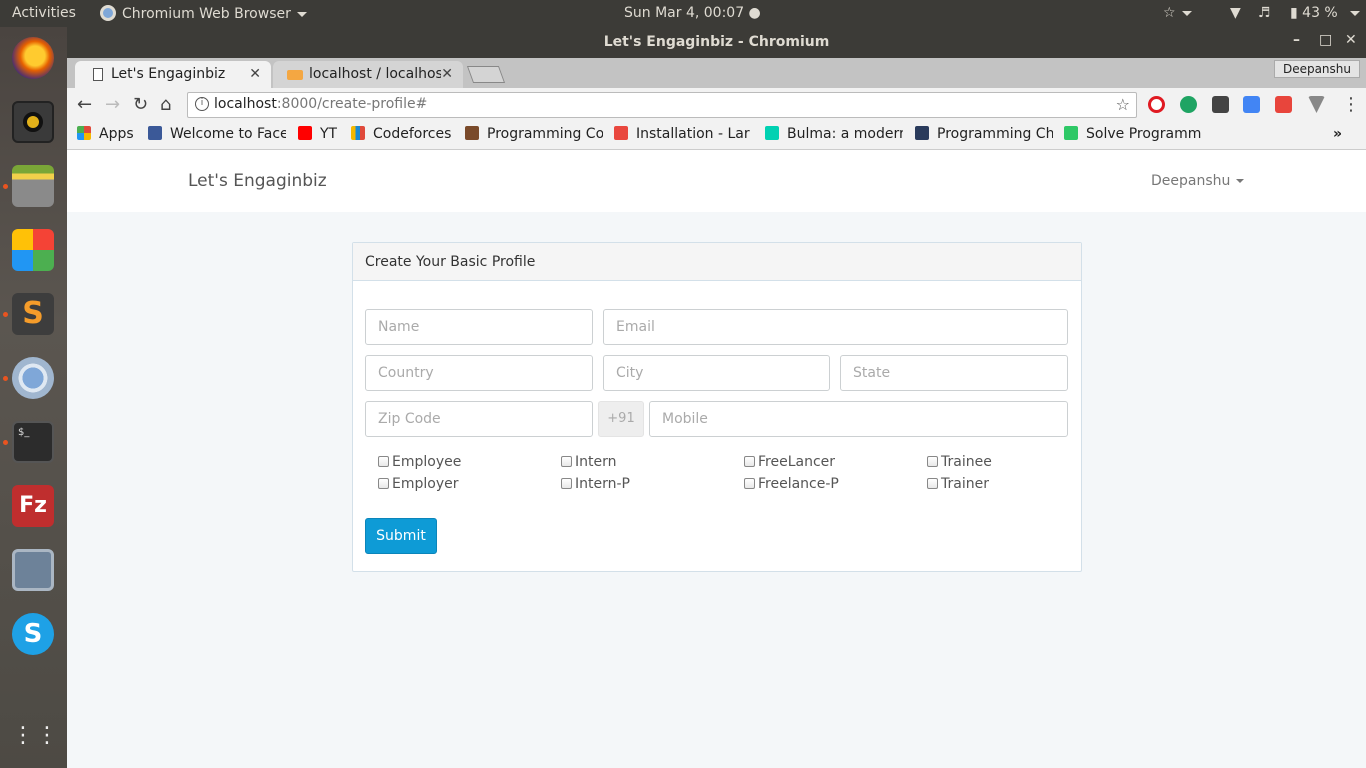 The image size is (1366, 768). What do you see at coordinates (427, 462) in the screenshot?
I see `checkbox-label: Employee` at bounding box center [427, 462].